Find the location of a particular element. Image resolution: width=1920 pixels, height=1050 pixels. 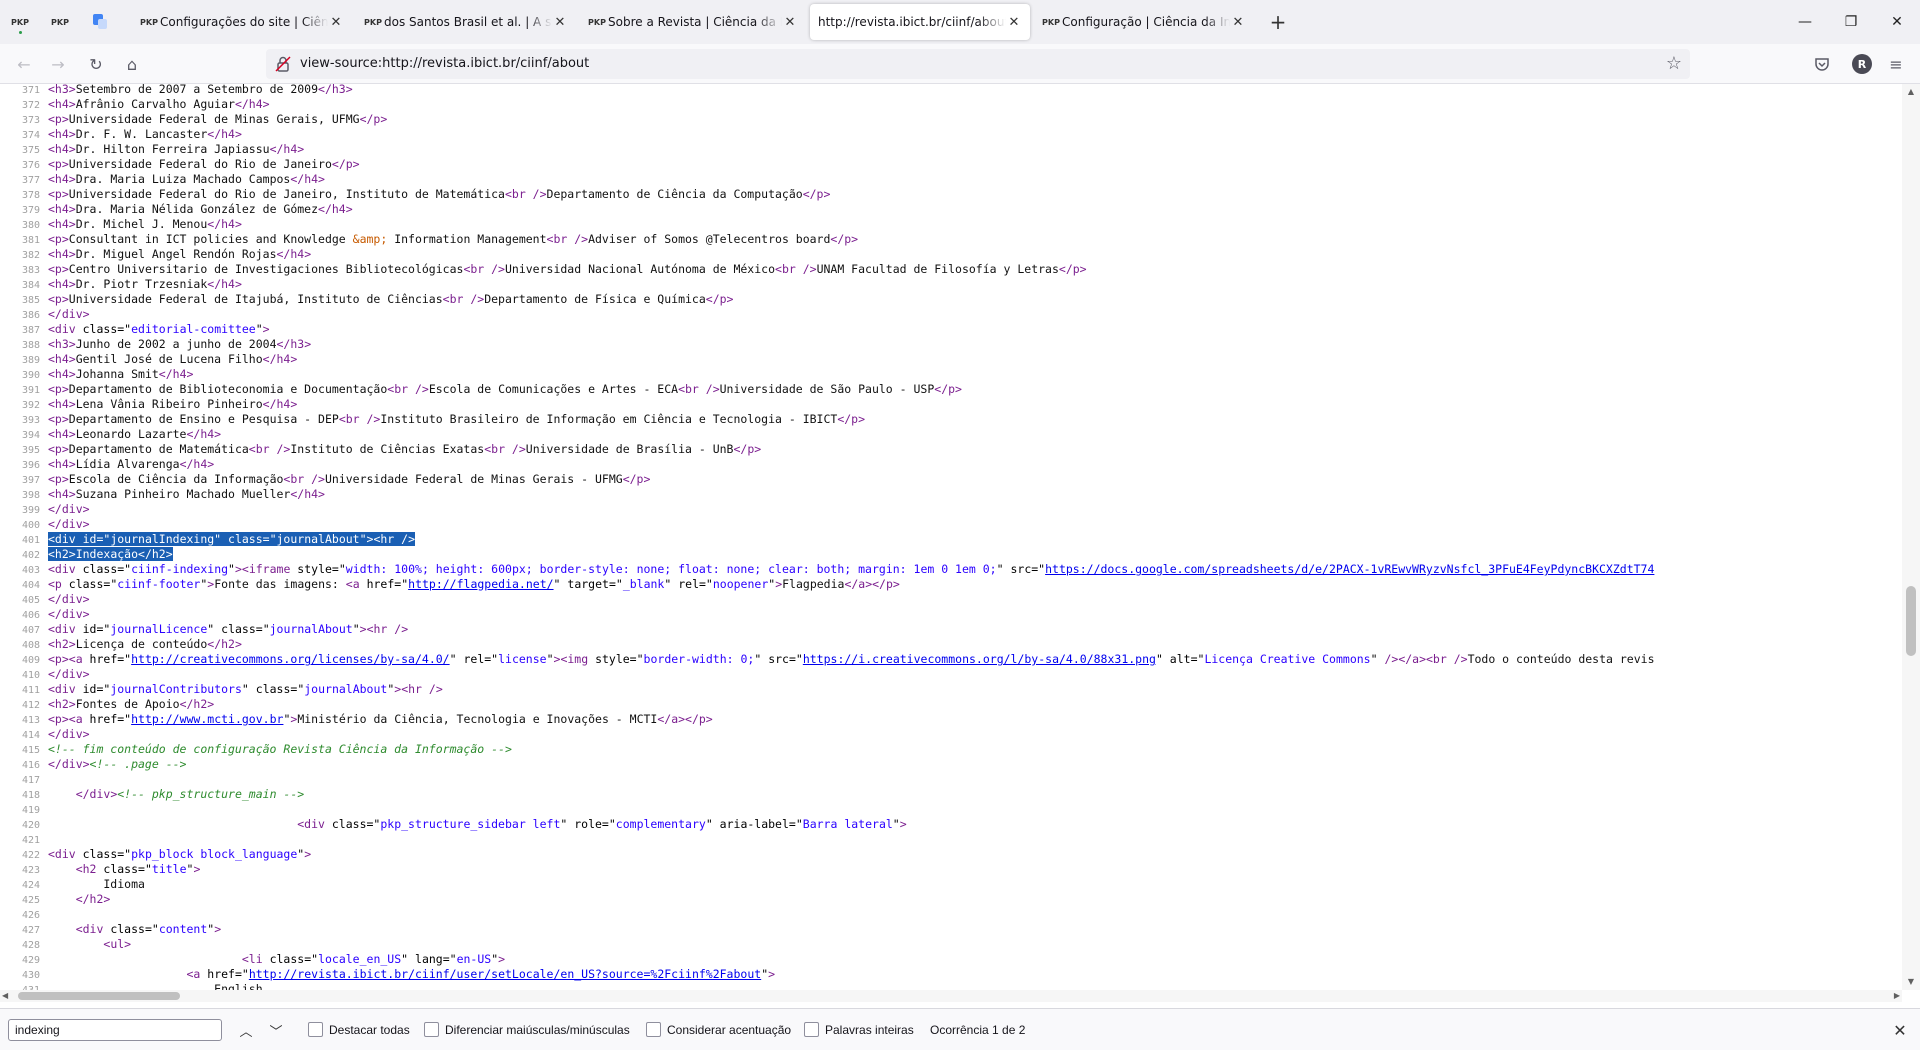

scroll-left-icon: ◀ is located at coordinates (5, 996).